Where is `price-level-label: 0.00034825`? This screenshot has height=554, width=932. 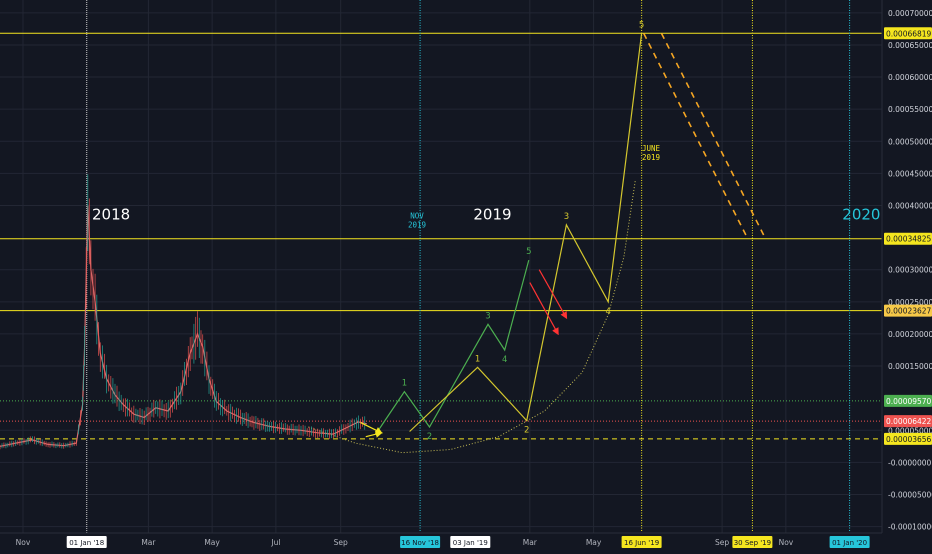 price-level-label: 0.00034825 is located at coordinates (909, 239).